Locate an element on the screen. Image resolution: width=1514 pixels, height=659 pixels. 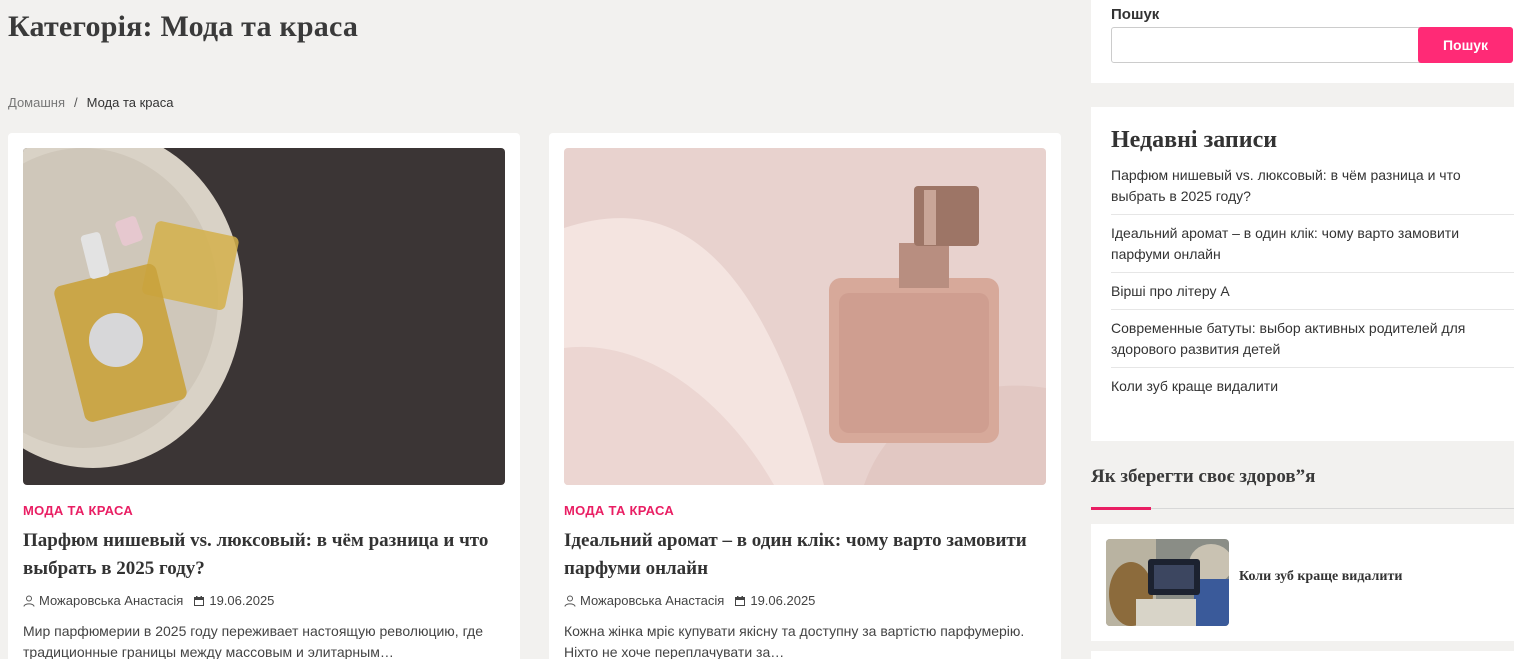
breadcrumb-current: Мода та краса is located at coordinates (130, 102).